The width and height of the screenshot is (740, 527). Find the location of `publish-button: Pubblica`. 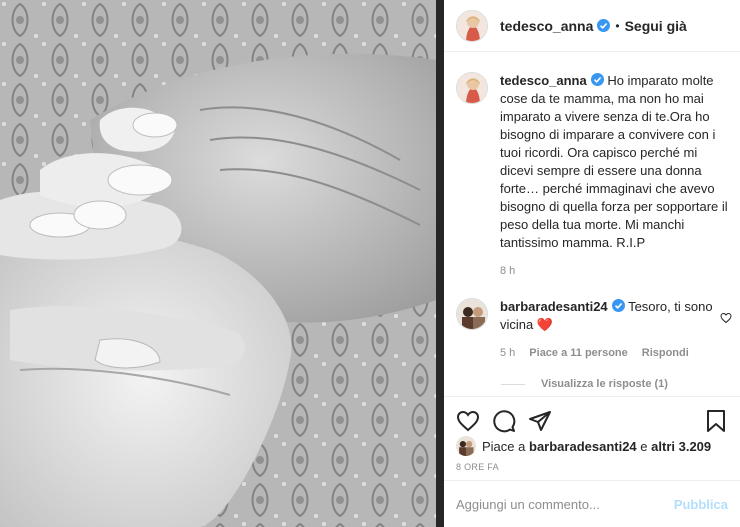

publish-button: Pubblica is located at coordinates (701, 504).